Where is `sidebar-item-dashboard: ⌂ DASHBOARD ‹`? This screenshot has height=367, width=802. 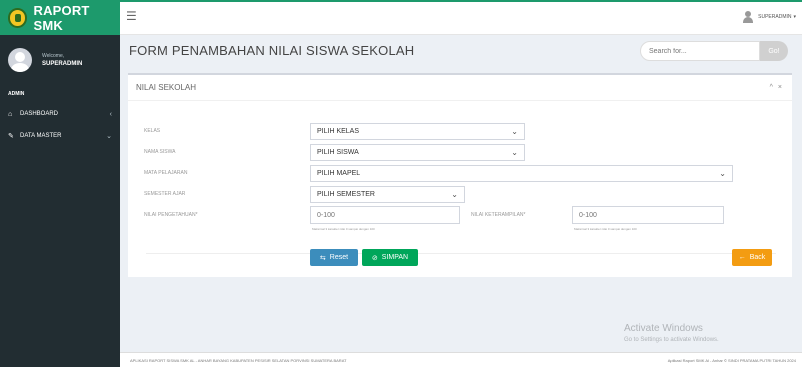 sidebar-item-dashboard: ⌂ DASHBOARD ‹ is located at coordinates (60, 114).